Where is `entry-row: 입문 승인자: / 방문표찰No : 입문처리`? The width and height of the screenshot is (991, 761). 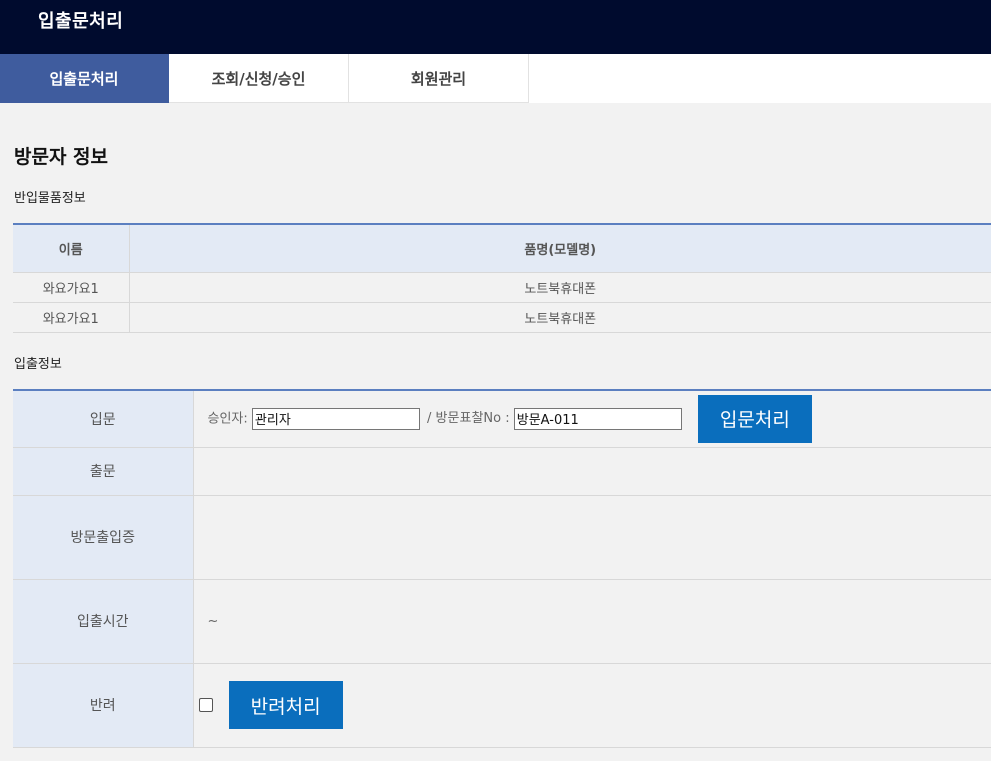
entry-row: 입문 승인자: / 방문표찰No : 입문처리 is located at coordinates (502, 419).